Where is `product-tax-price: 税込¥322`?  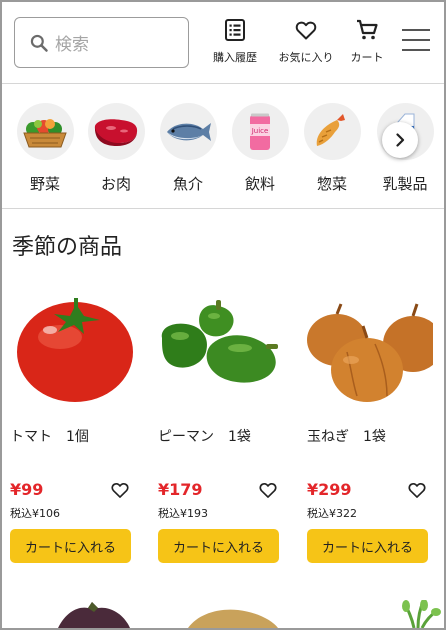
product-tax-price: 税込¥322 is located at coordinates (332, 513).